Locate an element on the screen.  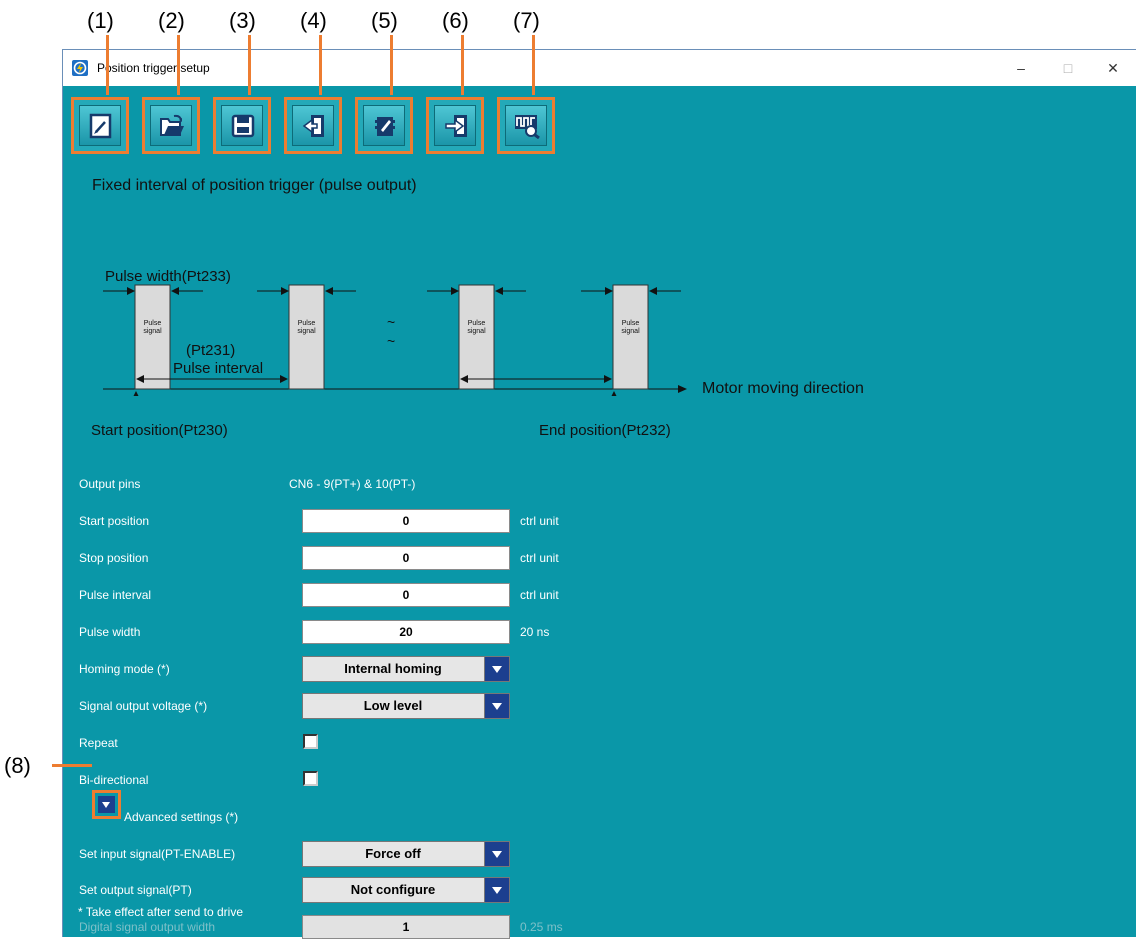
callout-3: (3) is located at coordinates (242, 20).